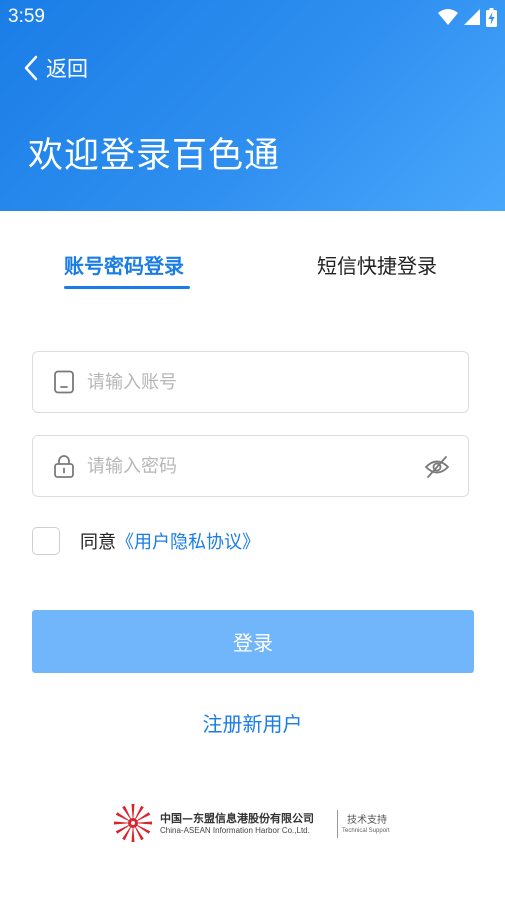 The image size is (505, 899). I want to click on tech-support-en: Technical Support, so click(366, 831).